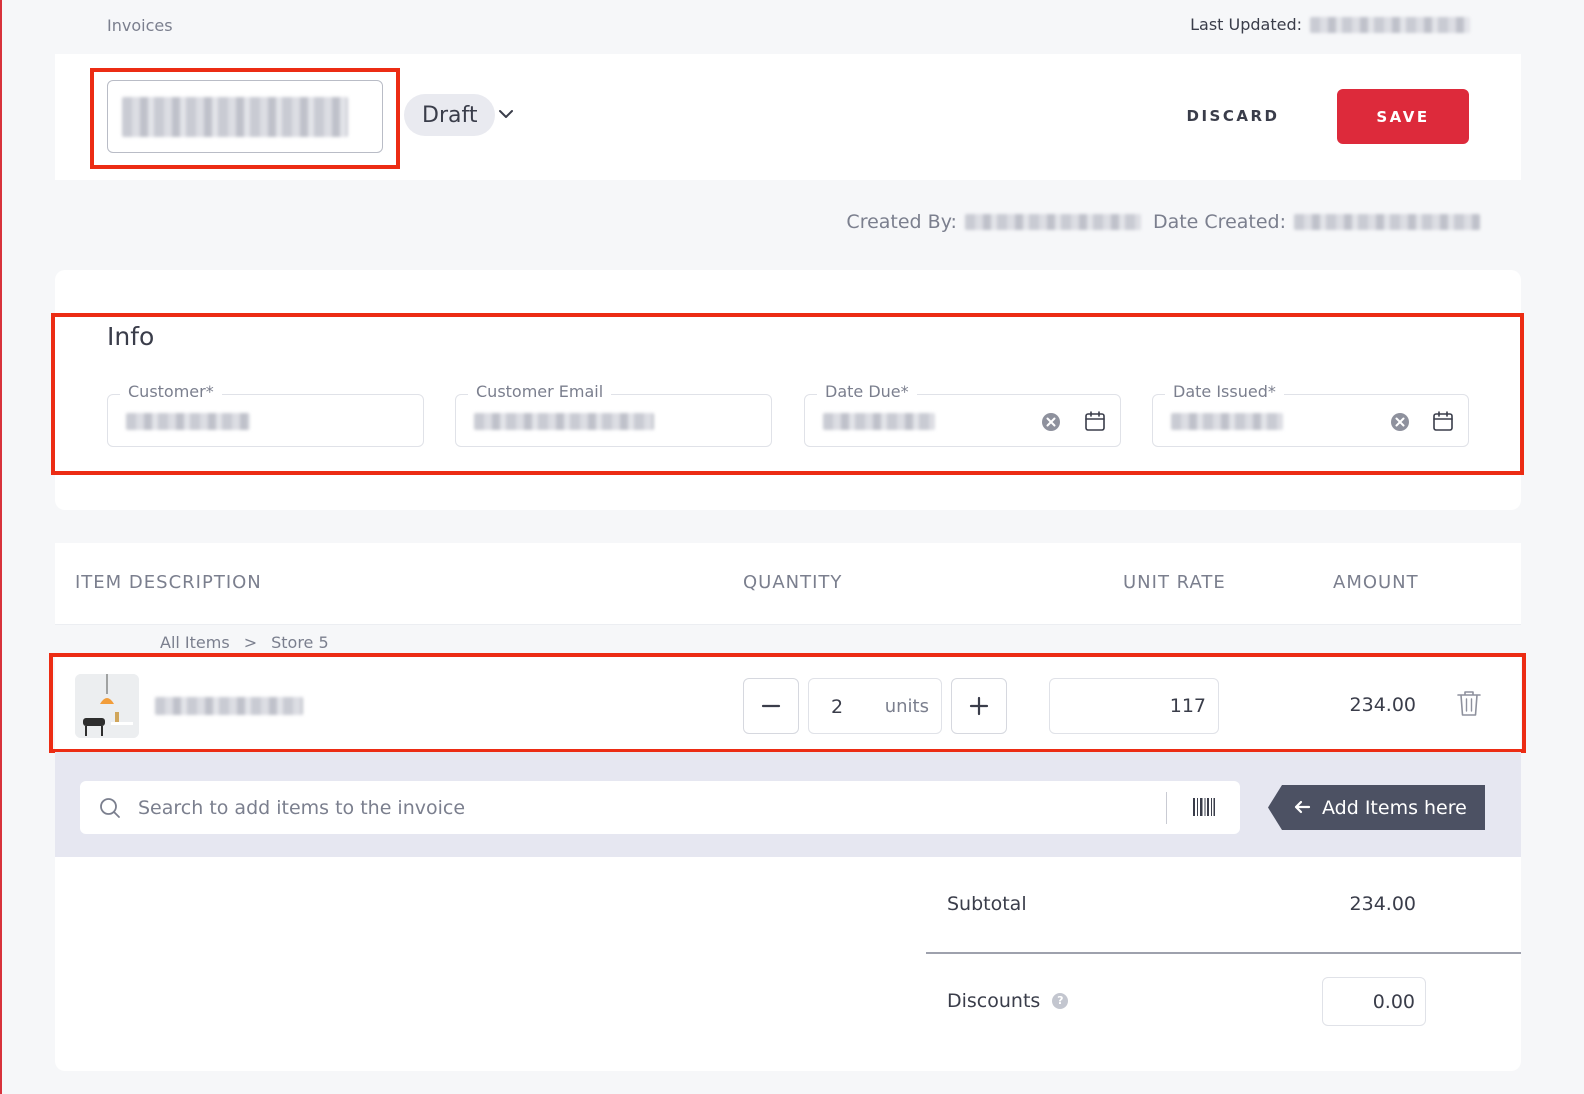 Image resolution: width=1584 pixels, height=1094 pixels. Describe the element at coordinates (300, 642) in the screenshot. I see `breadcrumb-store: Store 5` at that location.